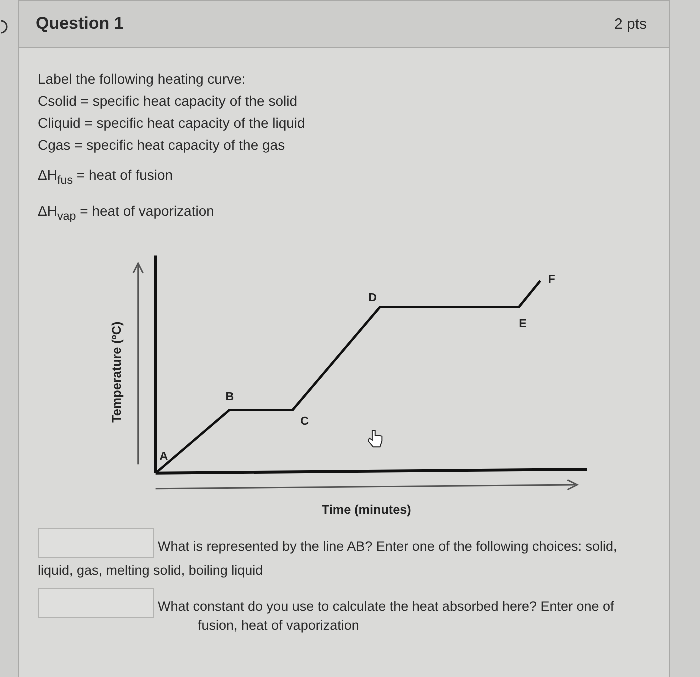  Describe the element at coordinates (164, 455) in the screenshot. I see `point-label: A` at that location.